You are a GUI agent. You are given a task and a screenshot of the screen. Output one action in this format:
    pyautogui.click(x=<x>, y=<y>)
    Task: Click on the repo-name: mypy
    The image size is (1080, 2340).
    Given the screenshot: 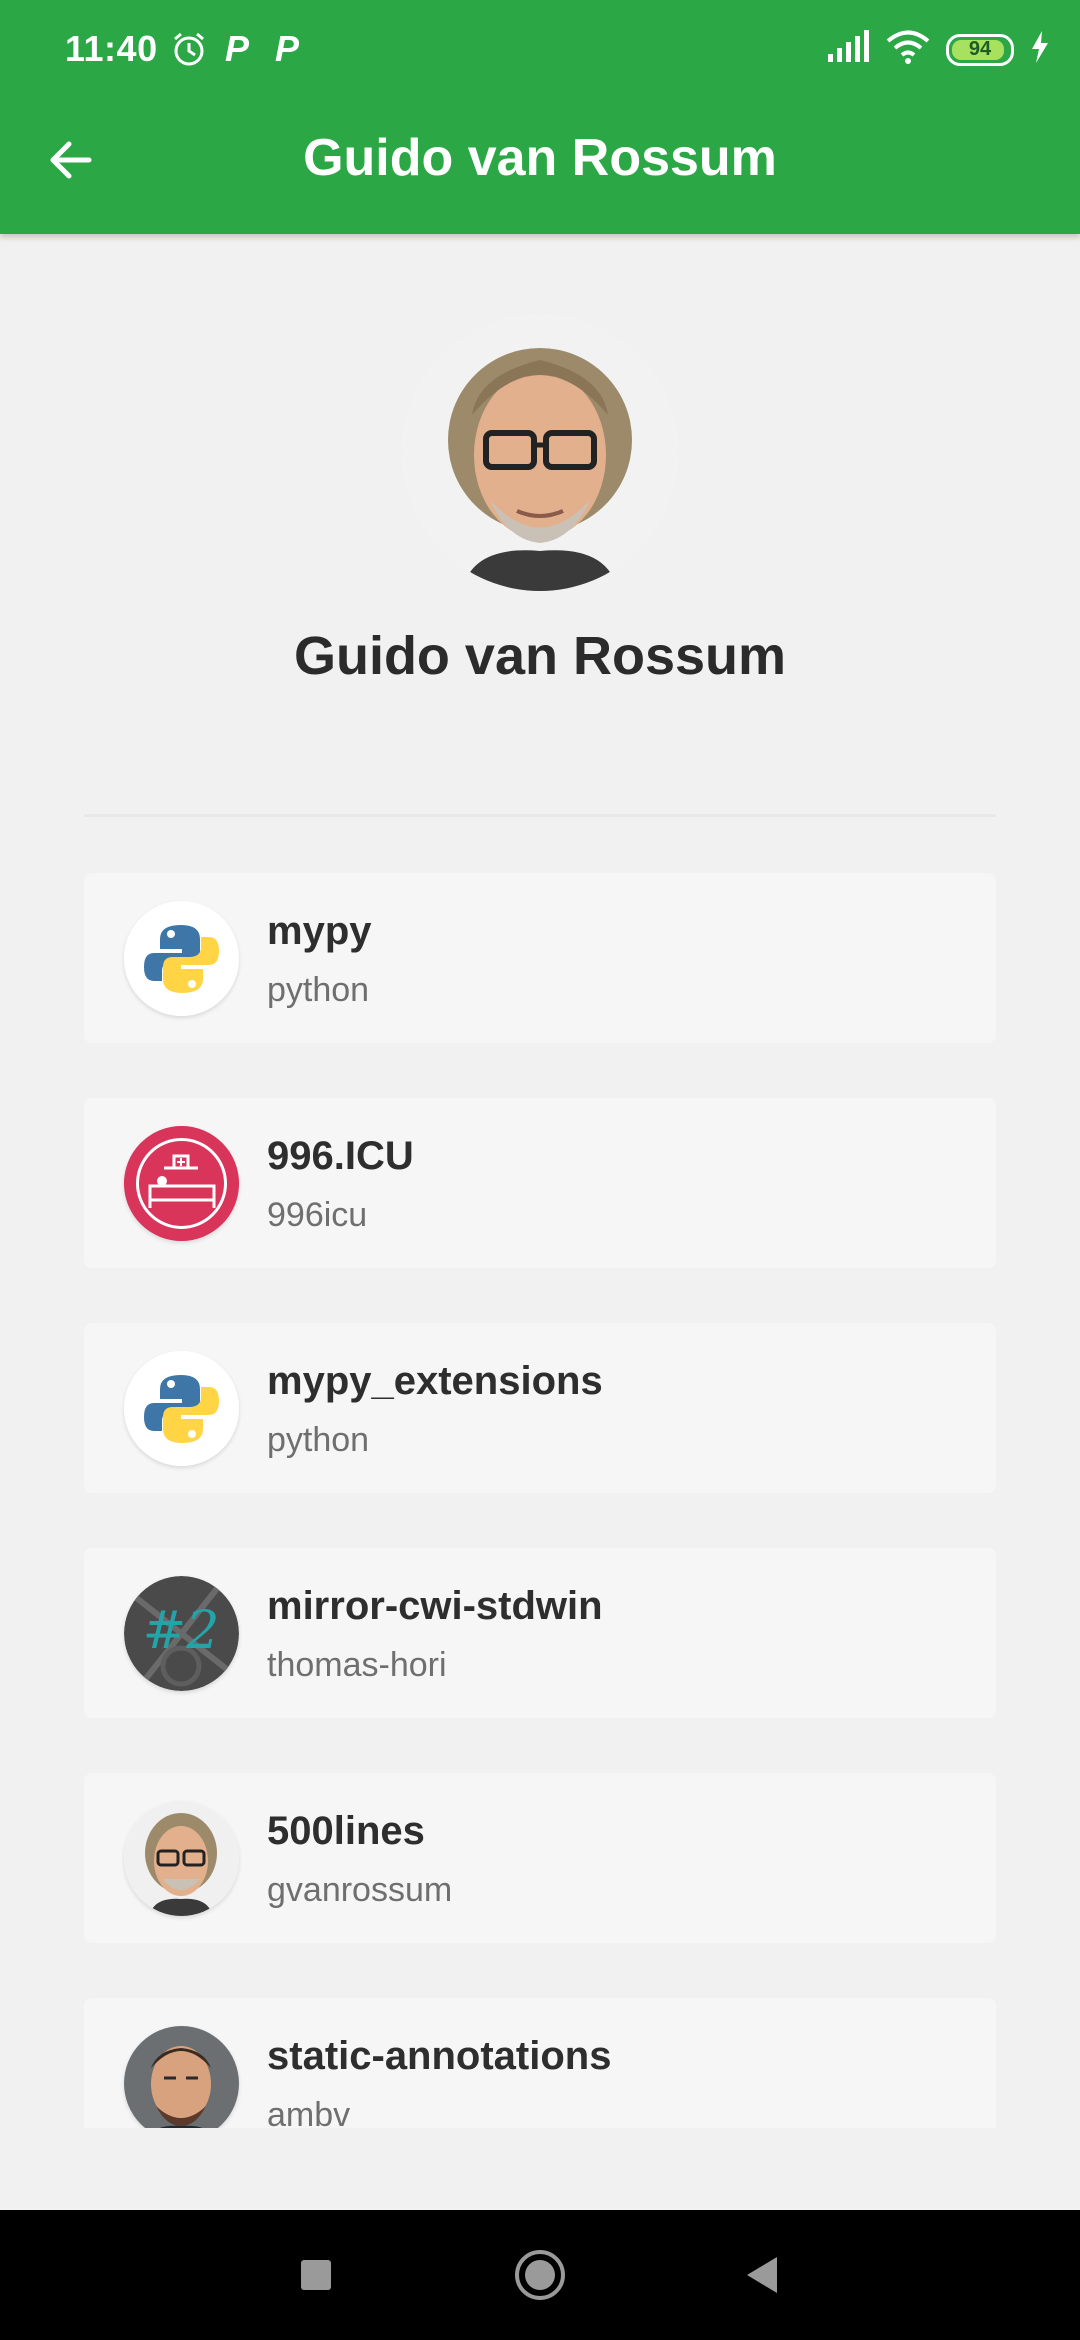 What is the action you would take?
    pyautogui.click(x=319, y=931)
    